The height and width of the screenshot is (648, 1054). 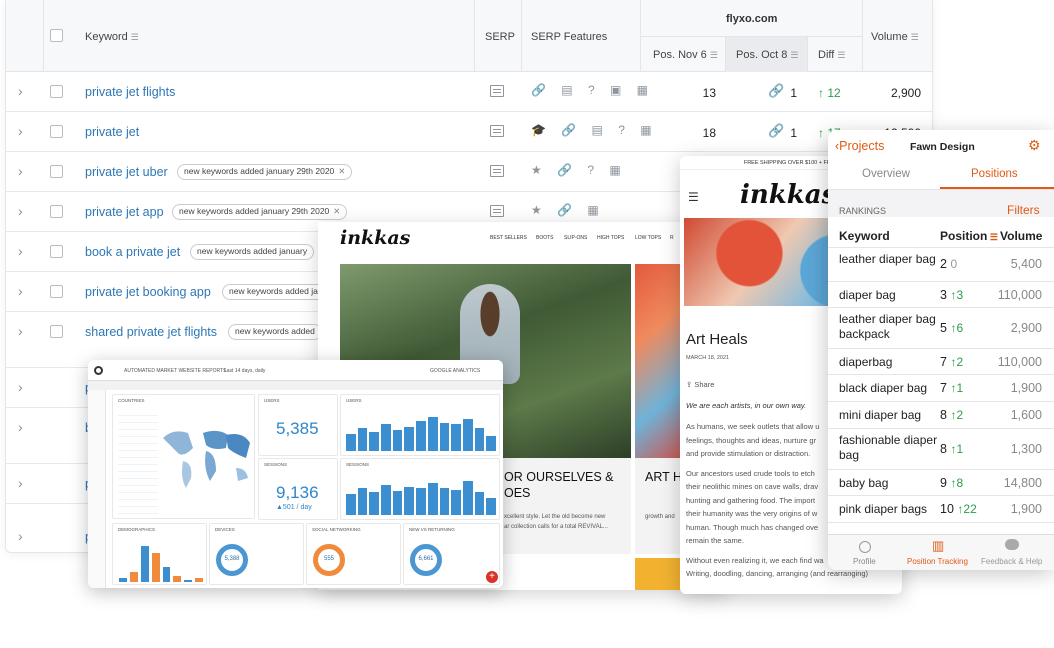 I want to click on tab-position-tracking: Position Tracking, so click(x=937, y=561).